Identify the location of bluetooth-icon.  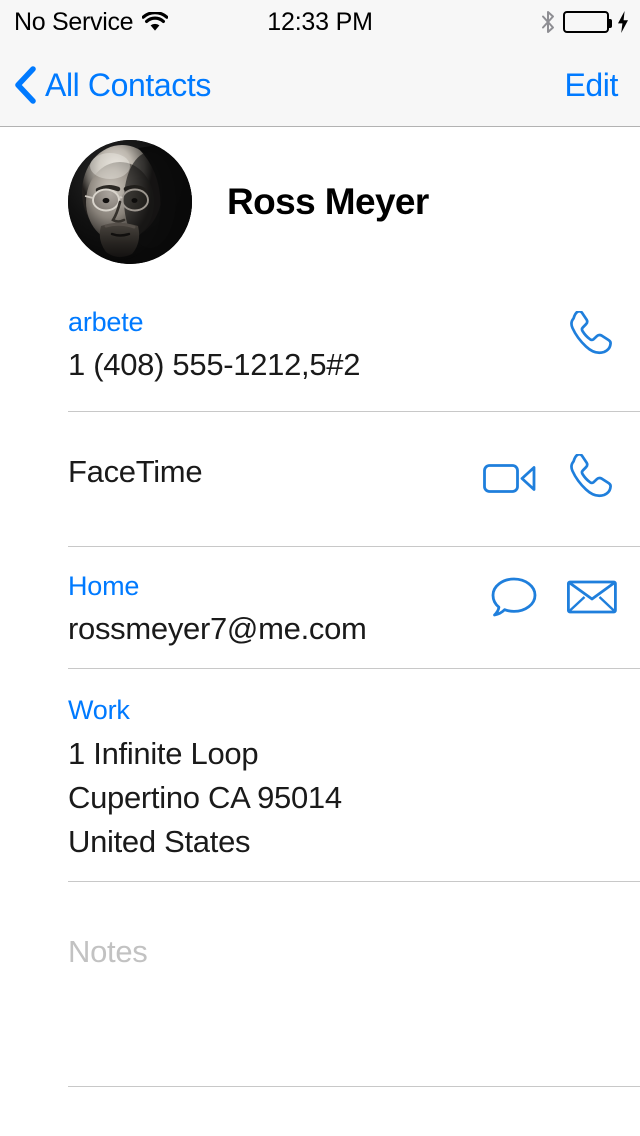
(548, 22).